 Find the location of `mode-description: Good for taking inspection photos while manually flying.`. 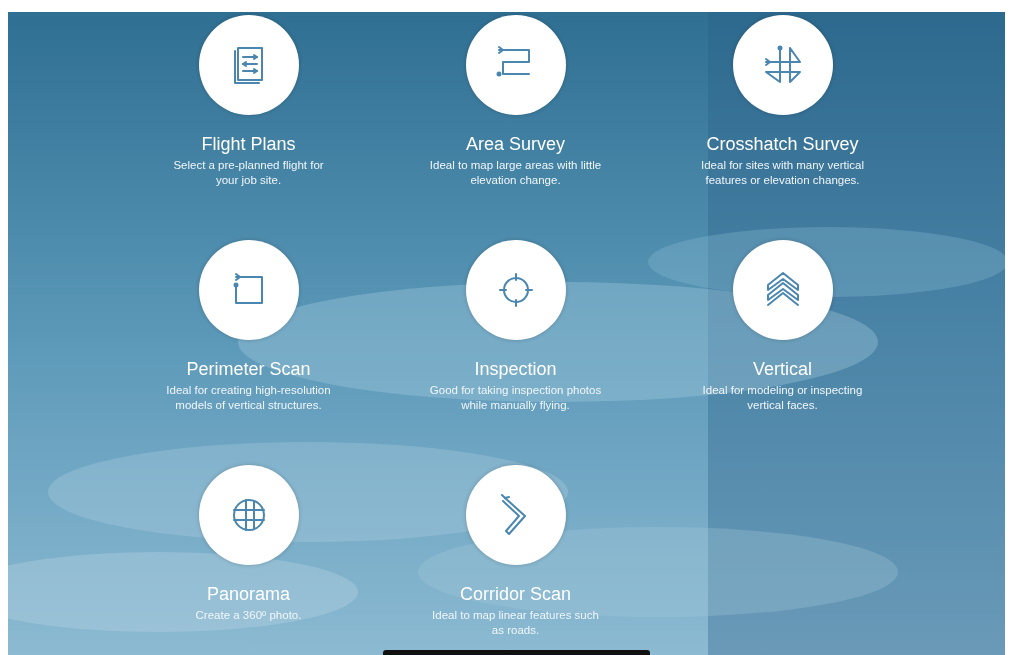

mode-description: Good for taking inspection photos while manually flying. is located at coordinates (515, 398).